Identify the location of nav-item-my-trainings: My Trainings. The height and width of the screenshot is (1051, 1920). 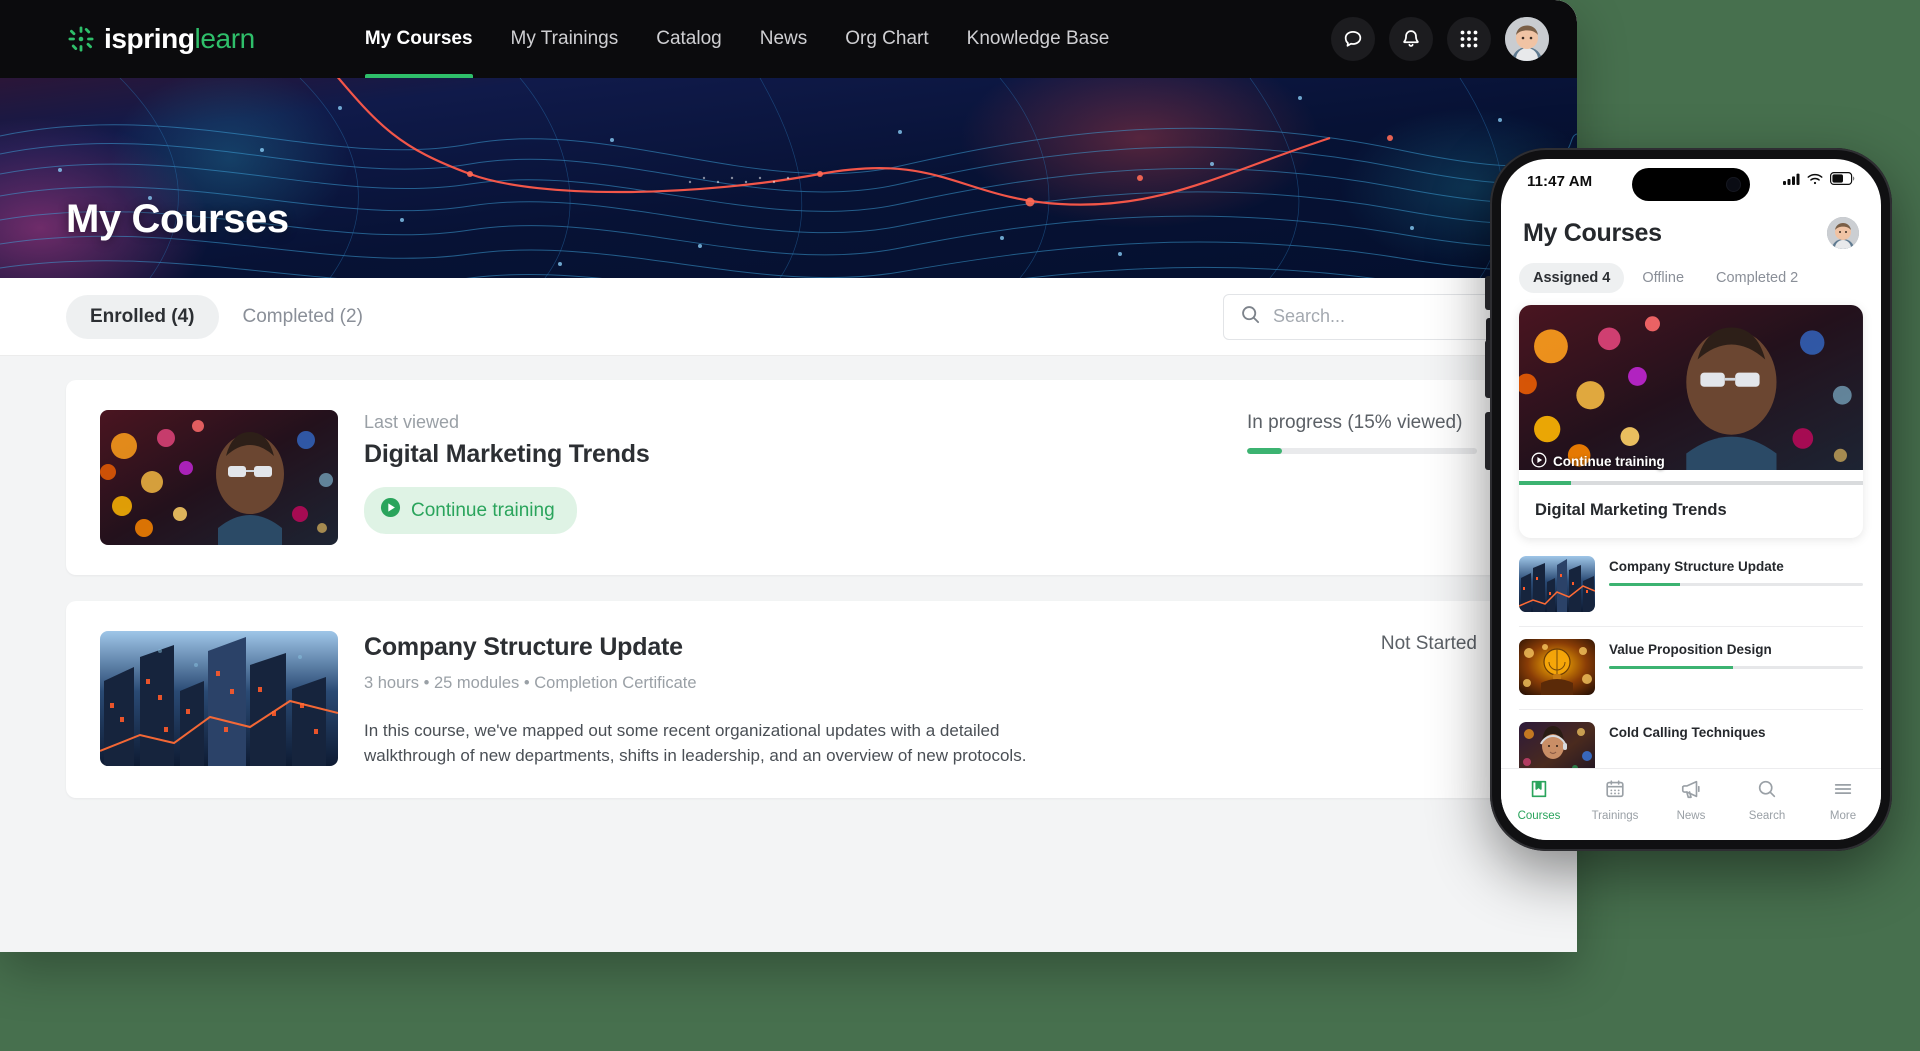
(565, 39).